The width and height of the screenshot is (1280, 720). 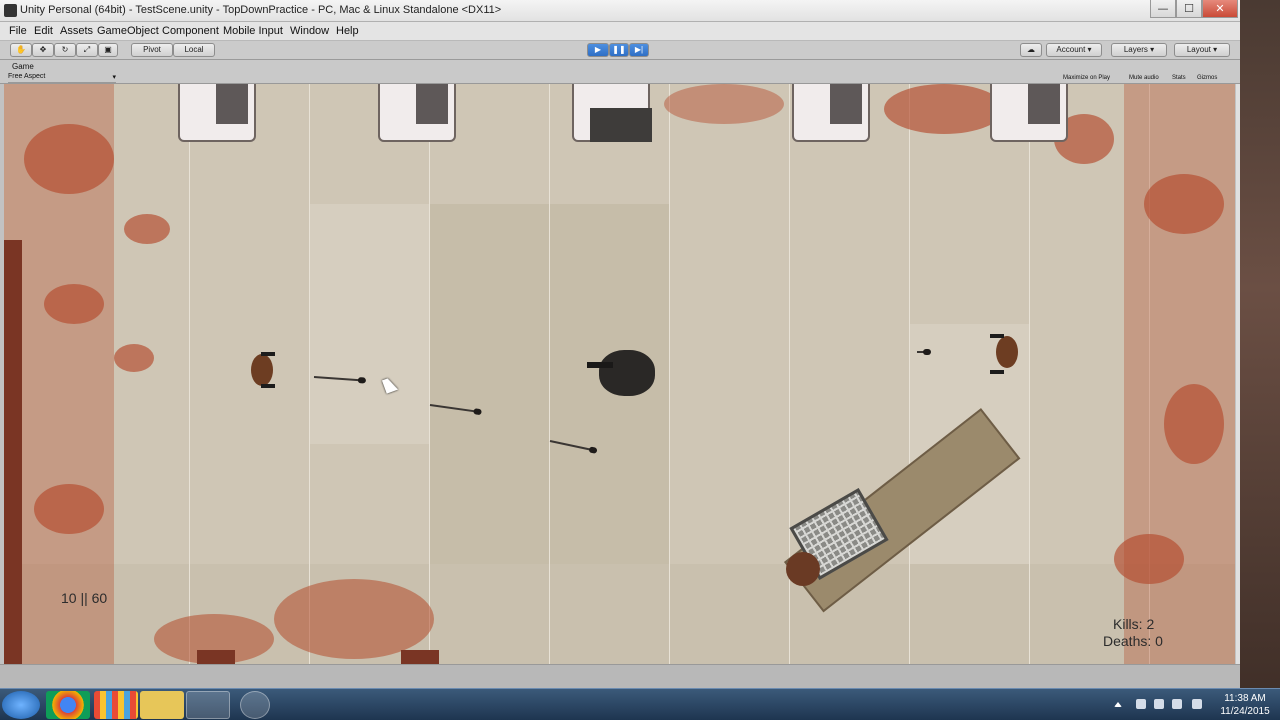 I want to click on dropbox-icon, so click(x=1141, y=704).